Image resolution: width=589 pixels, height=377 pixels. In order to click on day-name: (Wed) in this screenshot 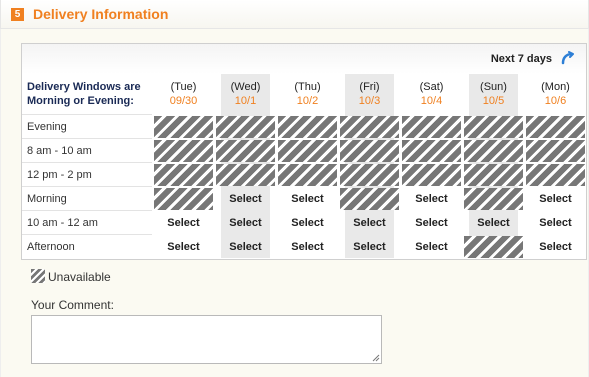, I will do `click(245, 87)`.